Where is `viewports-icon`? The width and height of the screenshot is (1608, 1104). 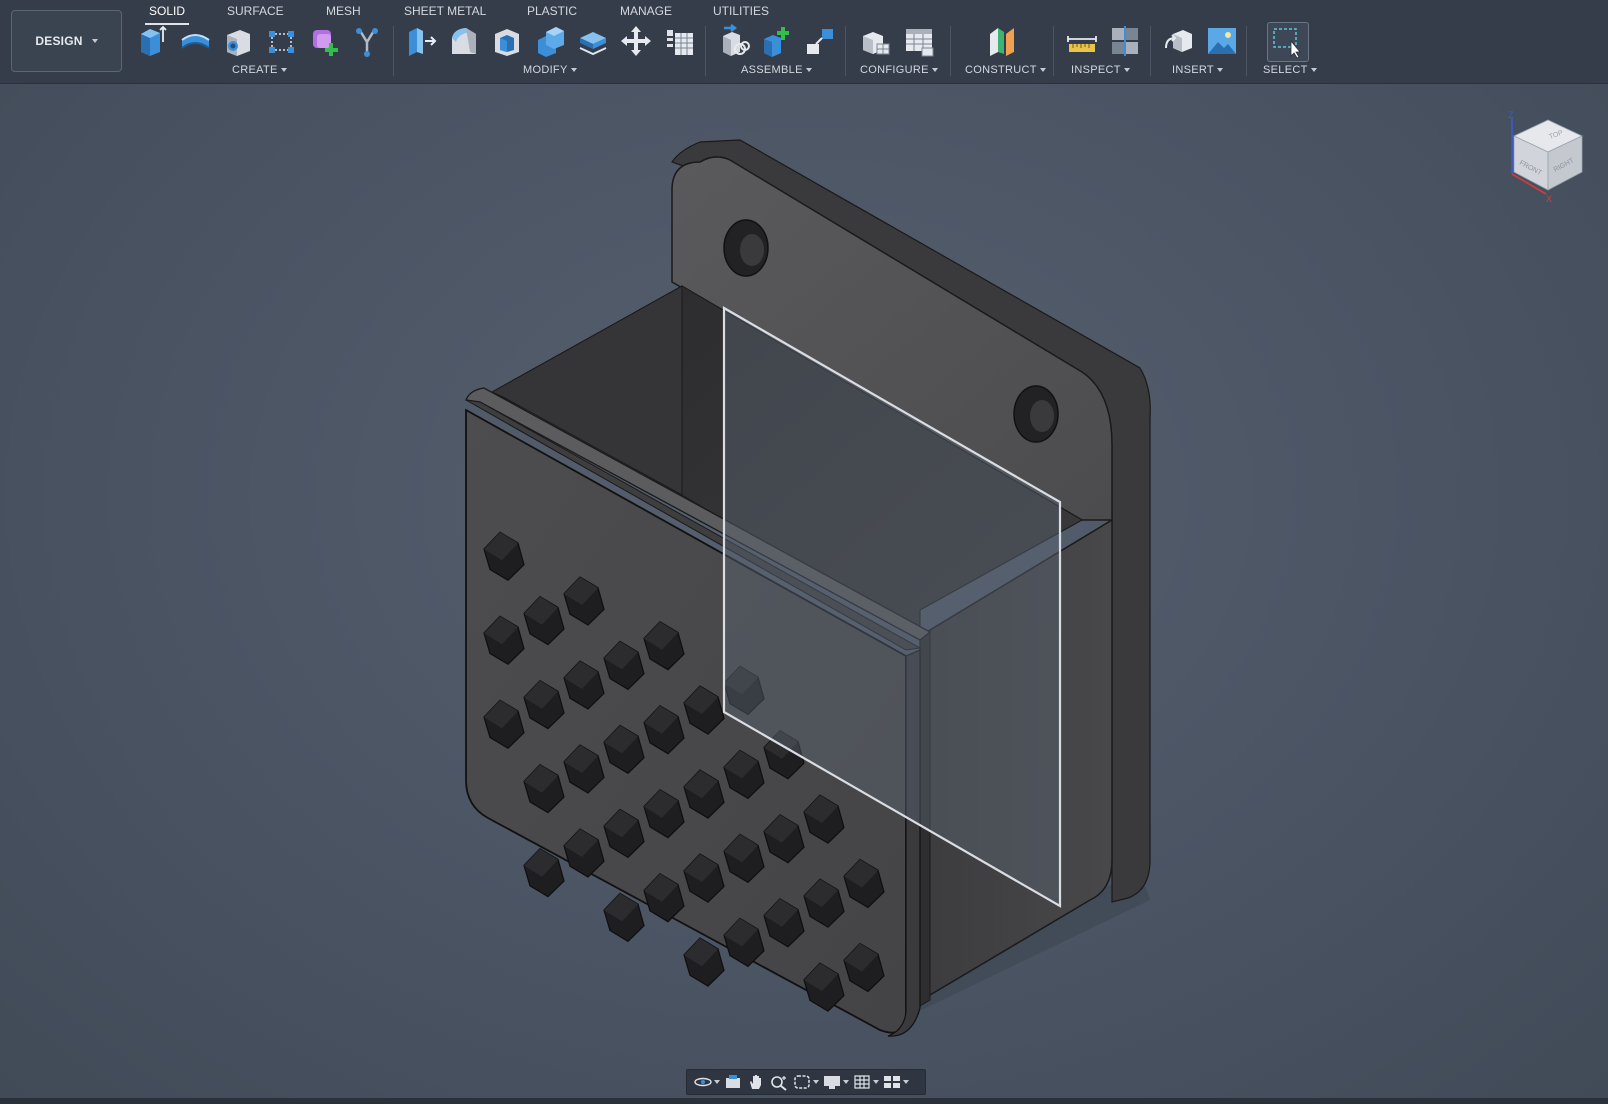 viewports-icon is located at coordinates (892, 1082).